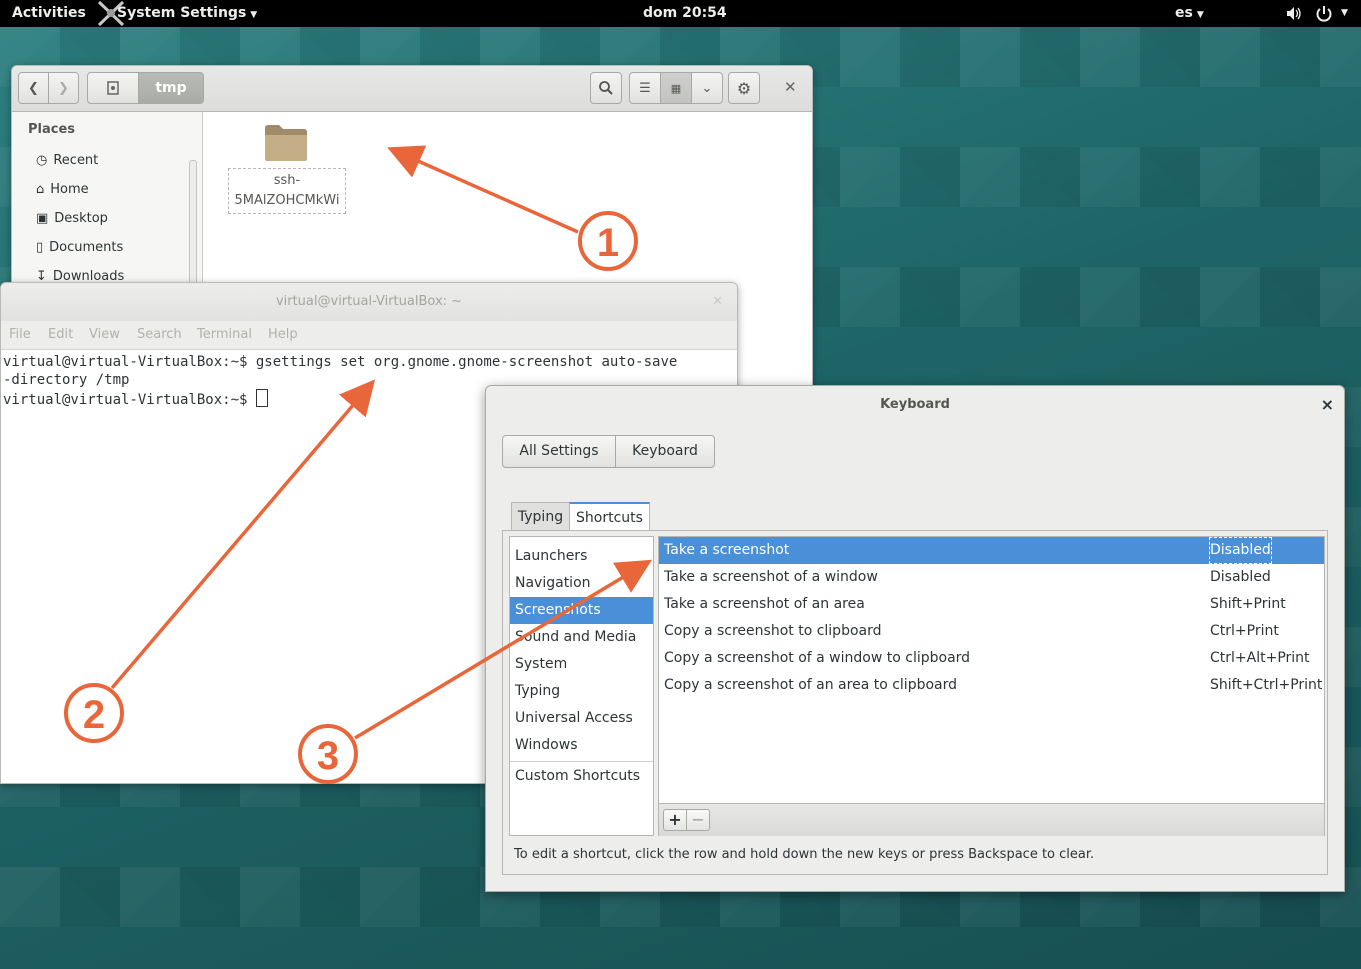 The height and width of the screenshot is (969, 1361). Describe the element at coordinates (94, 715) in the screenshot. I see `annotation-marker-2: 2` at that location.